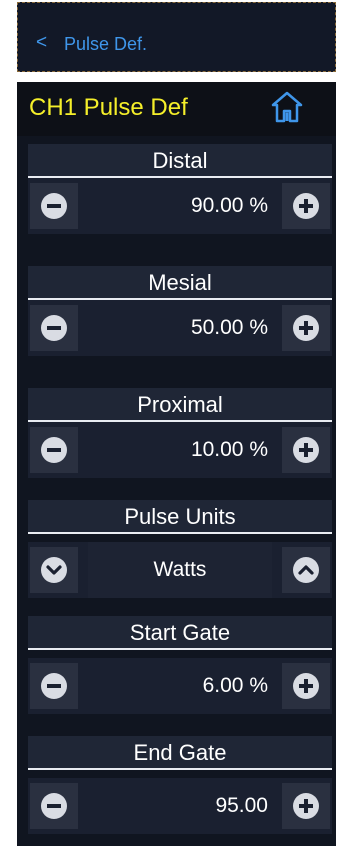 Image resolution: width=338 pixels, height=846 pixels. I want to click on mesial-label: Mesial, so click(180, 283).